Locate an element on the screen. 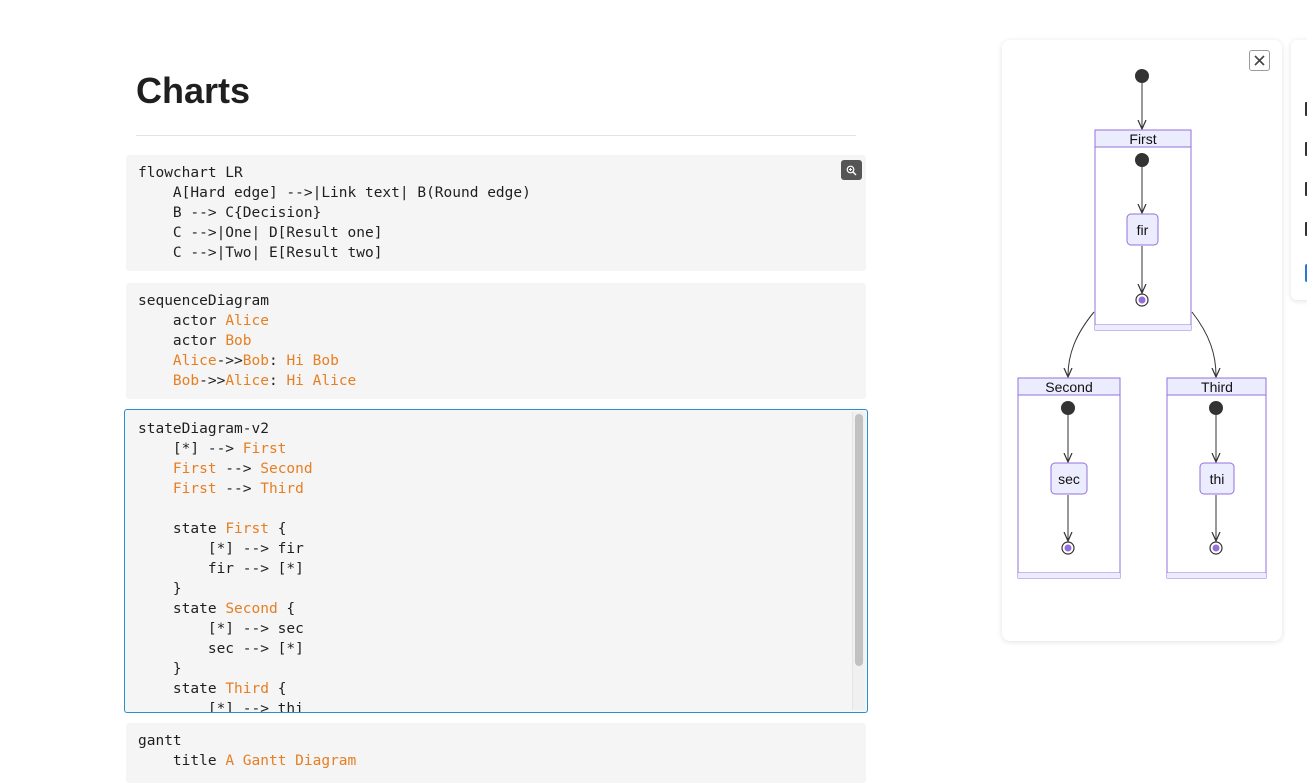 This screenshot has width=1307, height=783. state-second-label: Second is located at coordinates (1068, 387).